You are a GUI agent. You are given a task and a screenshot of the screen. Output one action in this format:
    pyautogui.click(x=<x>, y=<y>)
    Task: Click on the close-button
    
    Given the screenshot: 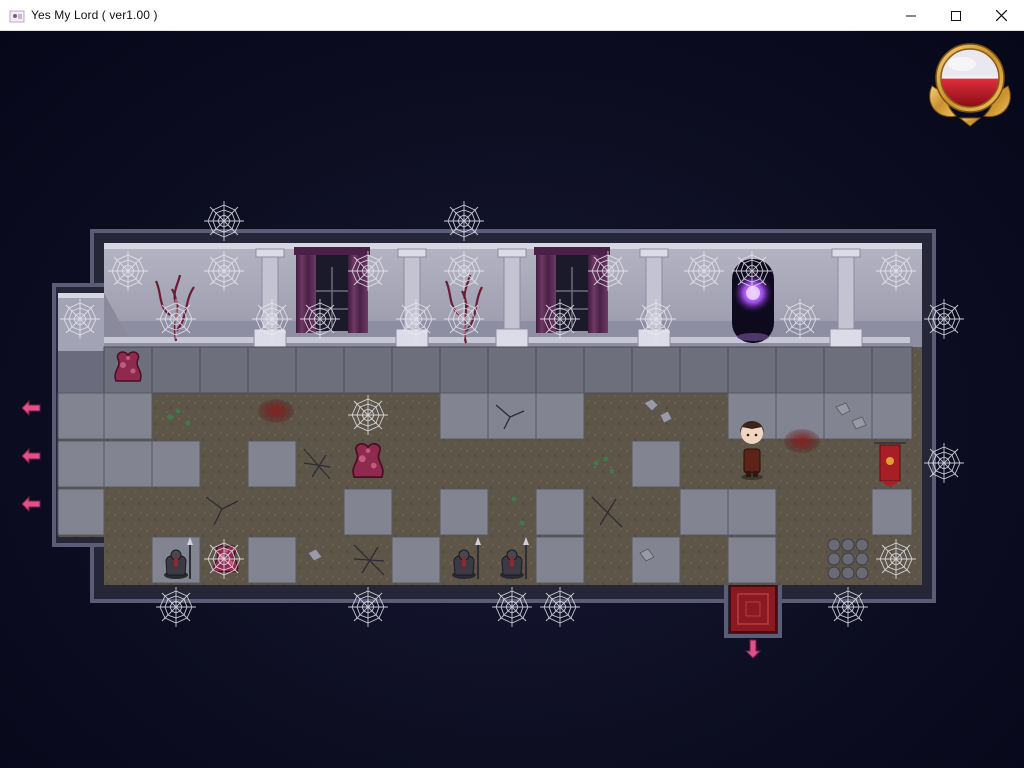 What is the action you would take?
    pyautogui.click(x=1001, y=15)
    